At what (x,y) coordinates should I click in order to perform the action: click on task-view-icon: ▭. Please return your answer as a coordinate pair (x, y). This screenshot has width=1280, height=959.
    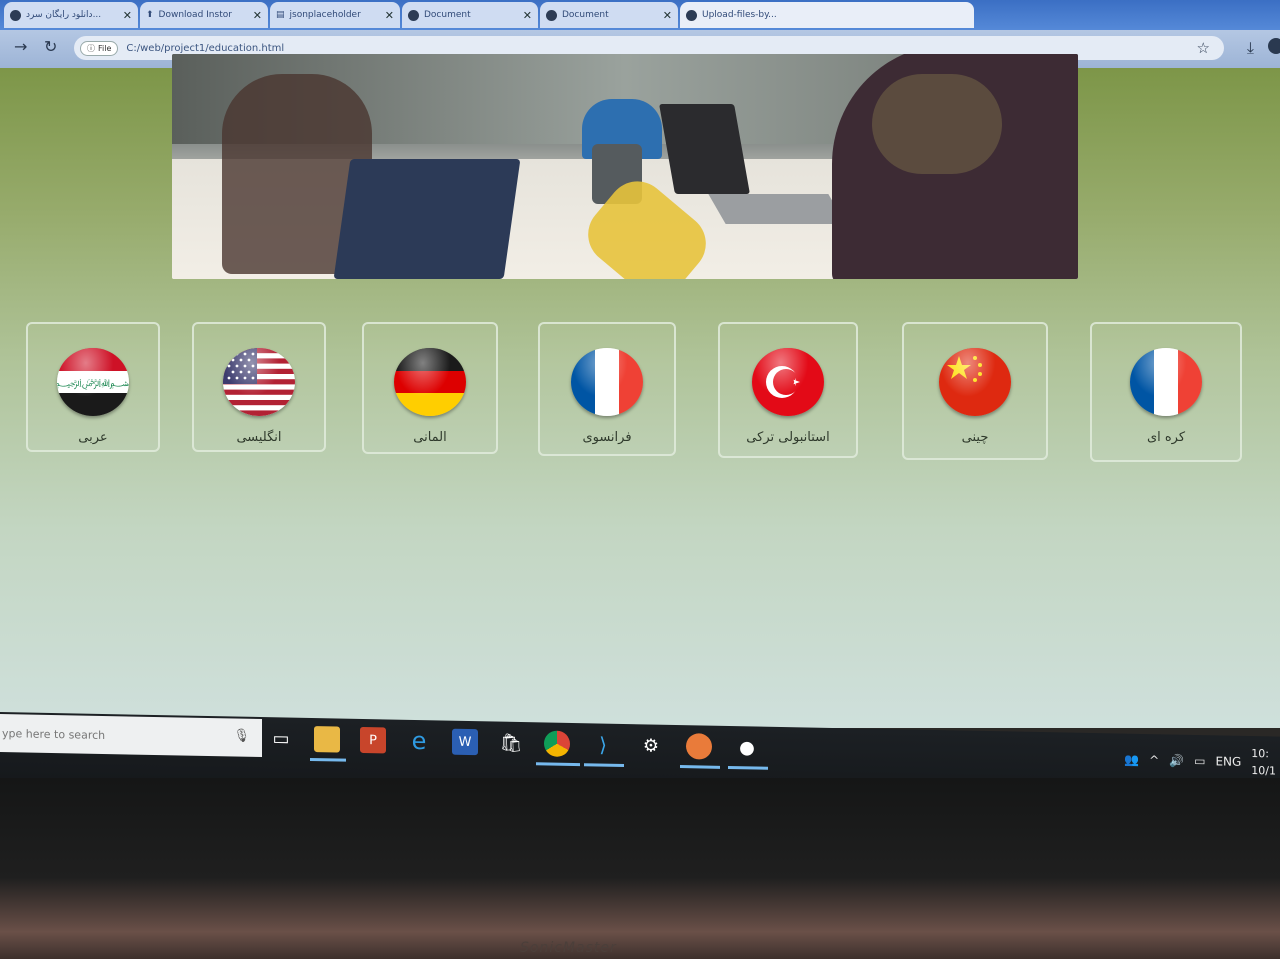
    Looking at the image, I should click on (281, 738).